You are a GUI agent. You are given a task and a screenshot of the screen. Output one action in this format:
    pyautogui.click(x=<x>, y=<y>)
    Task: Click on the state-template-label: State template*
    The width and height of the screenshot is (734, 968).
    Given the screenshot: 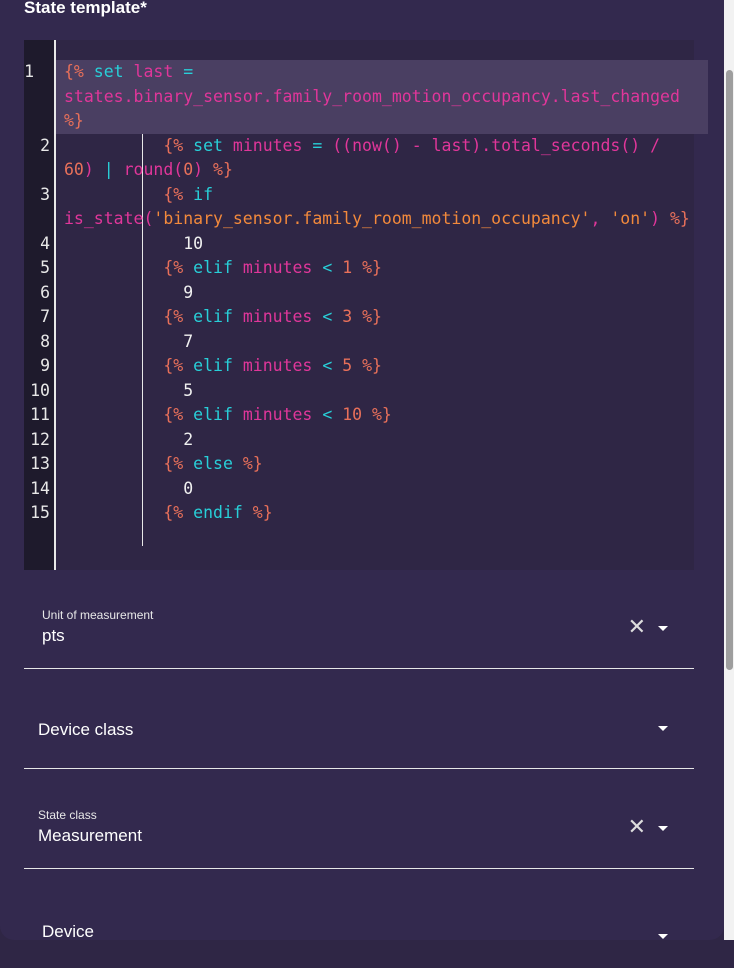 What is the action you would take?
    pyautogui.click(x=85, y=8)
    